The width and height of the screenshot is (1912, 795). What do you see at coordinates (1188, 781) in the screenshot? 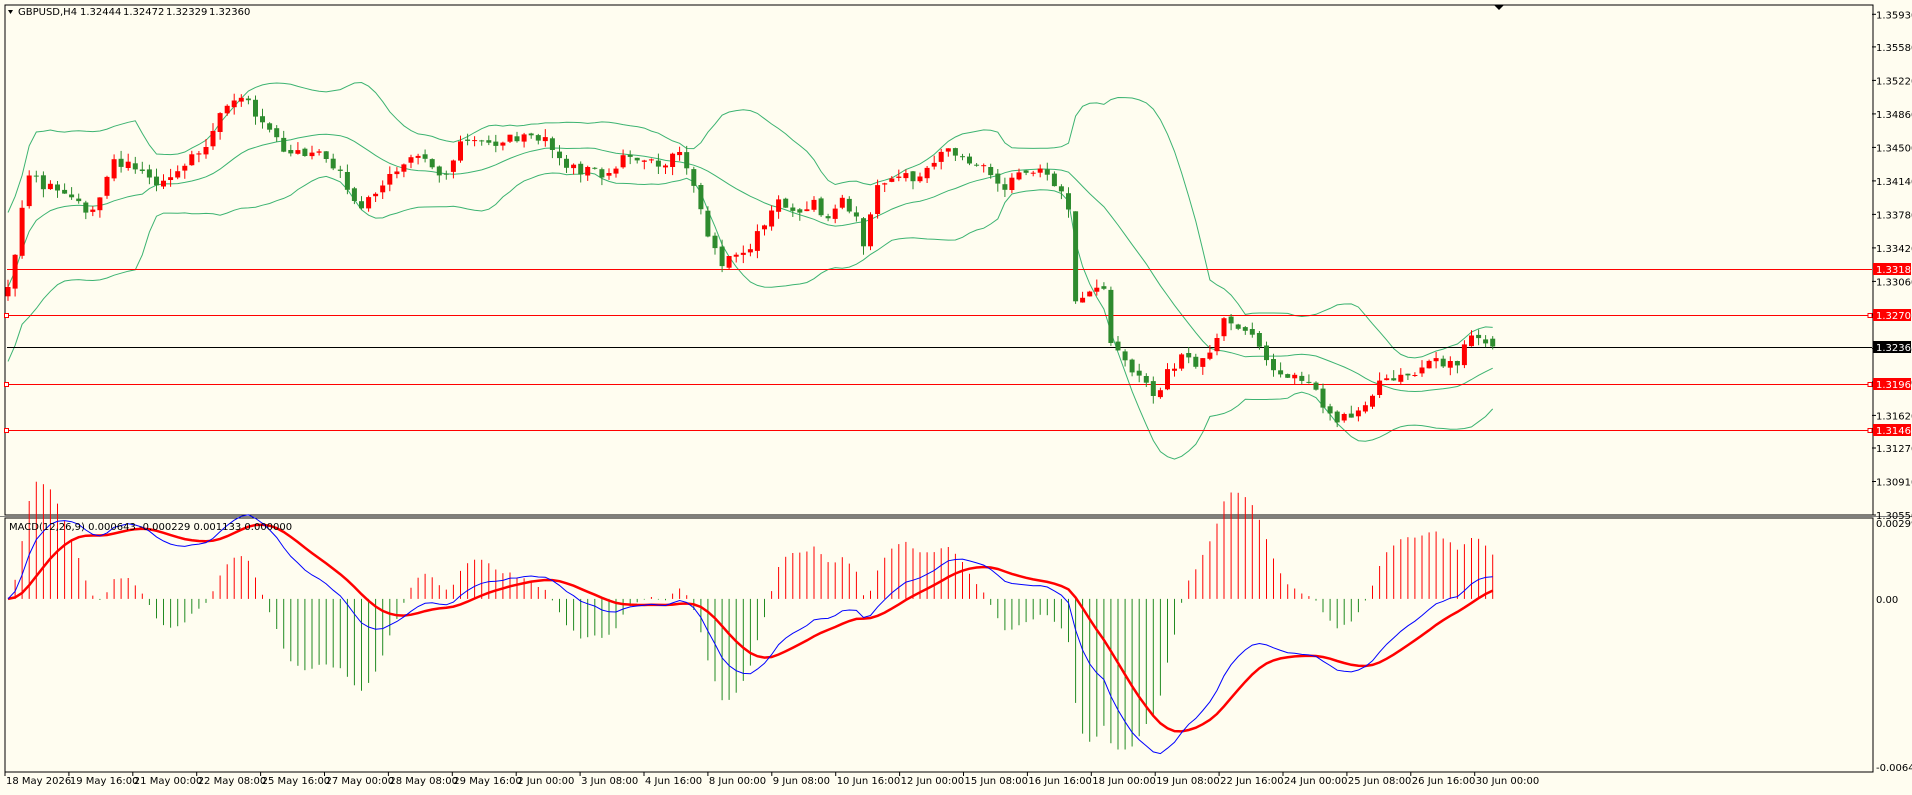
I see `time-tick-label: 19 Jun 08:00` at bounding box center [1188, 781].